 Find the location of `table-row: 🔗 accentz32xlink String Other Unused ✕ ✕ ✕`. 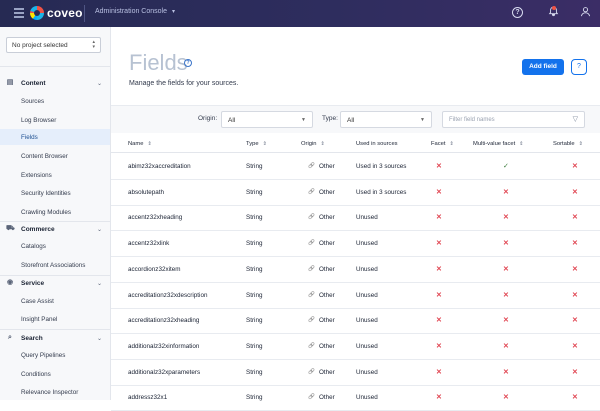

table-row: 🔗 accentz32xlink String Other Unused ✕ ✕ ✕ is located at coordinates (355, 244).